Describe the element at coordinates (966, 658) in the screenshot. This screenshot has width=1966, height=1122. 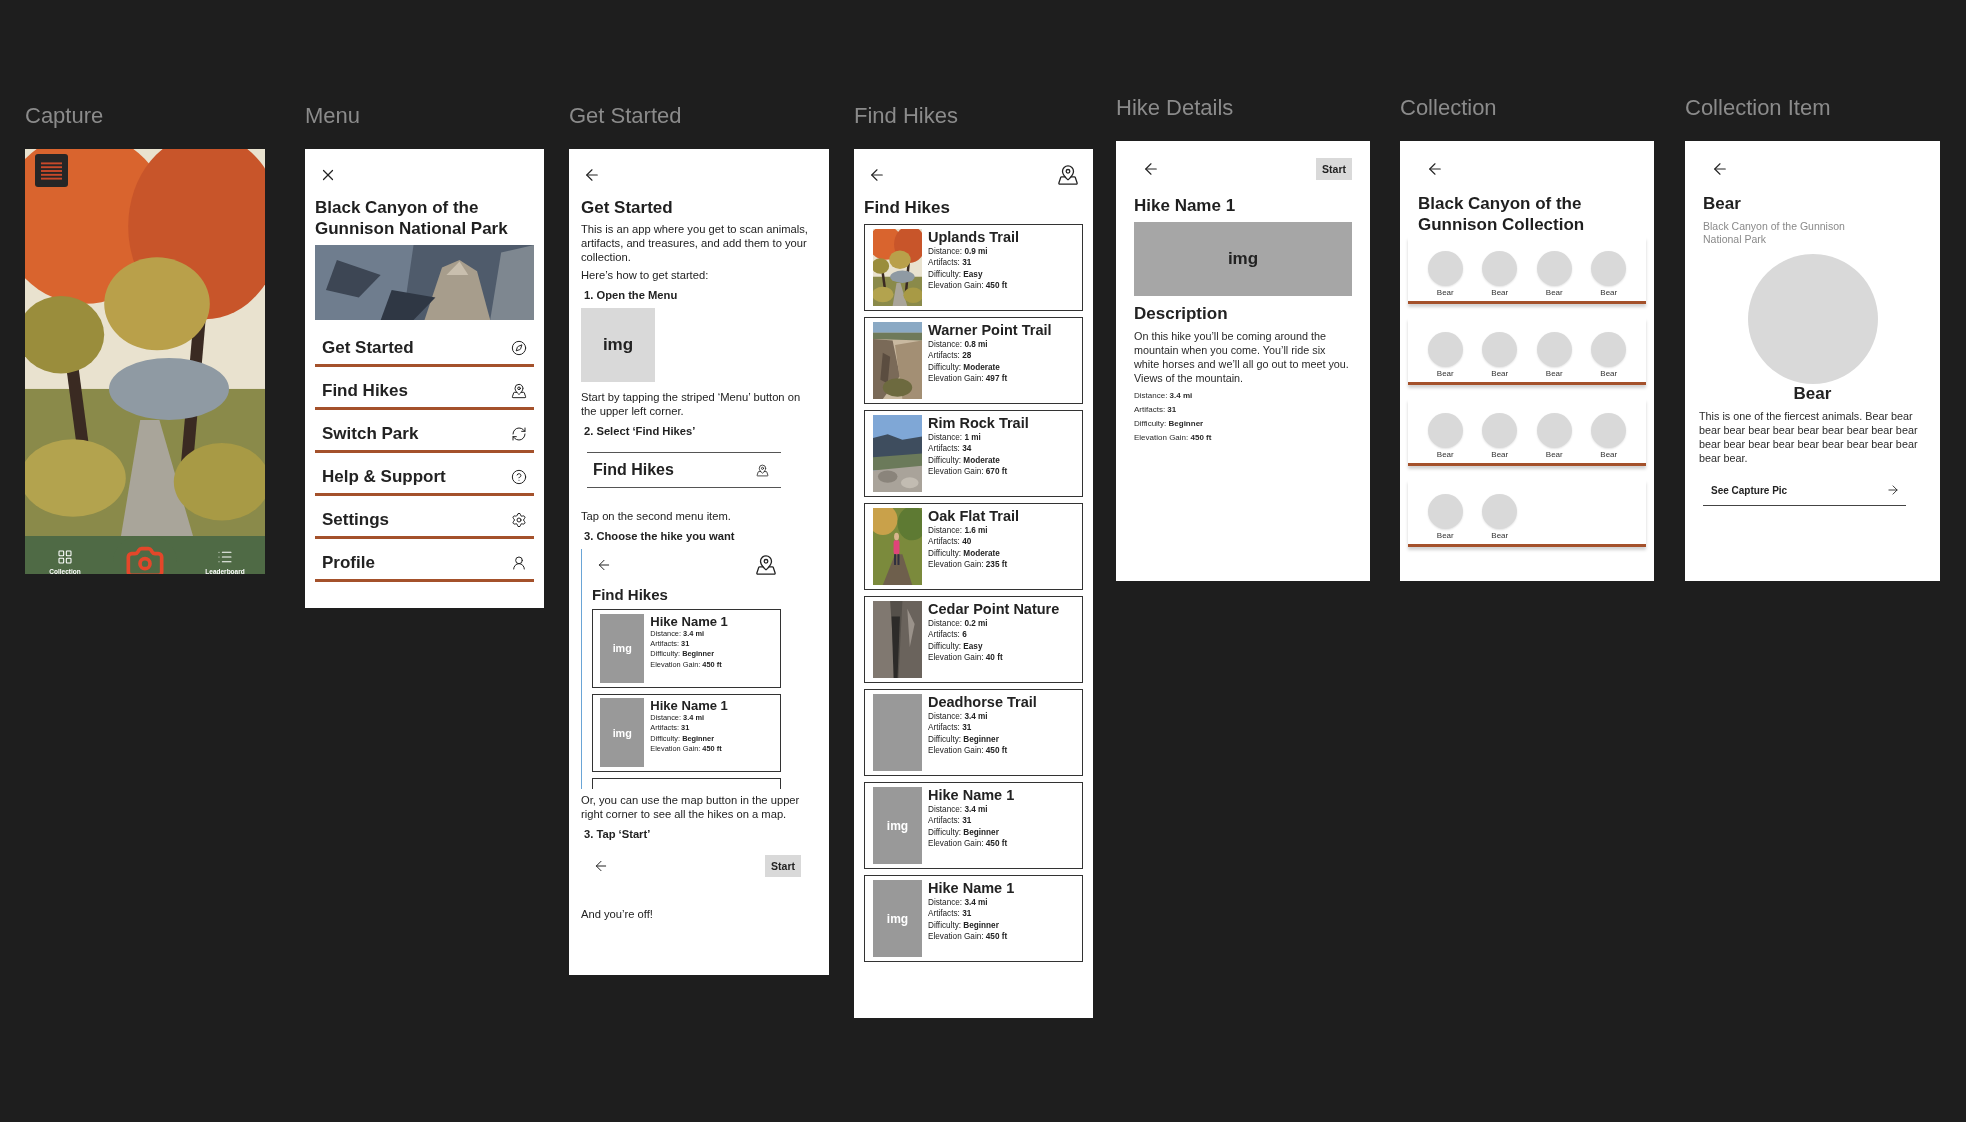
I see `hike-detail: Elevation Gain: 40 ft` at that location.